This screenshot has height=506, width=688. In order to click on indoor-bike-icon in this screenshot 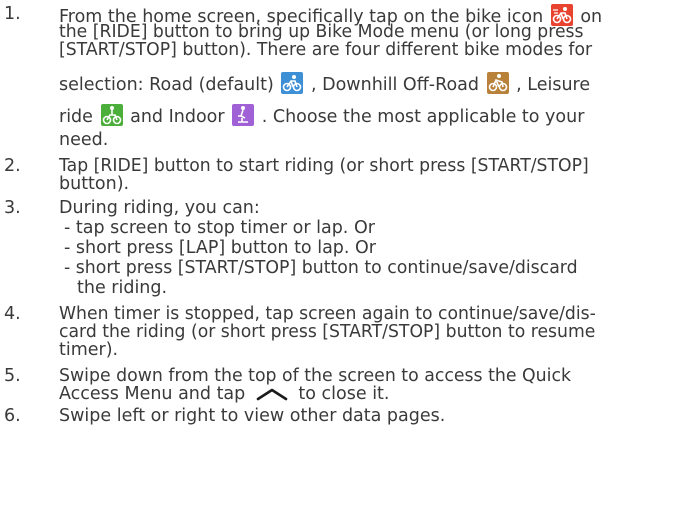, I will do `click(243, 115)`.